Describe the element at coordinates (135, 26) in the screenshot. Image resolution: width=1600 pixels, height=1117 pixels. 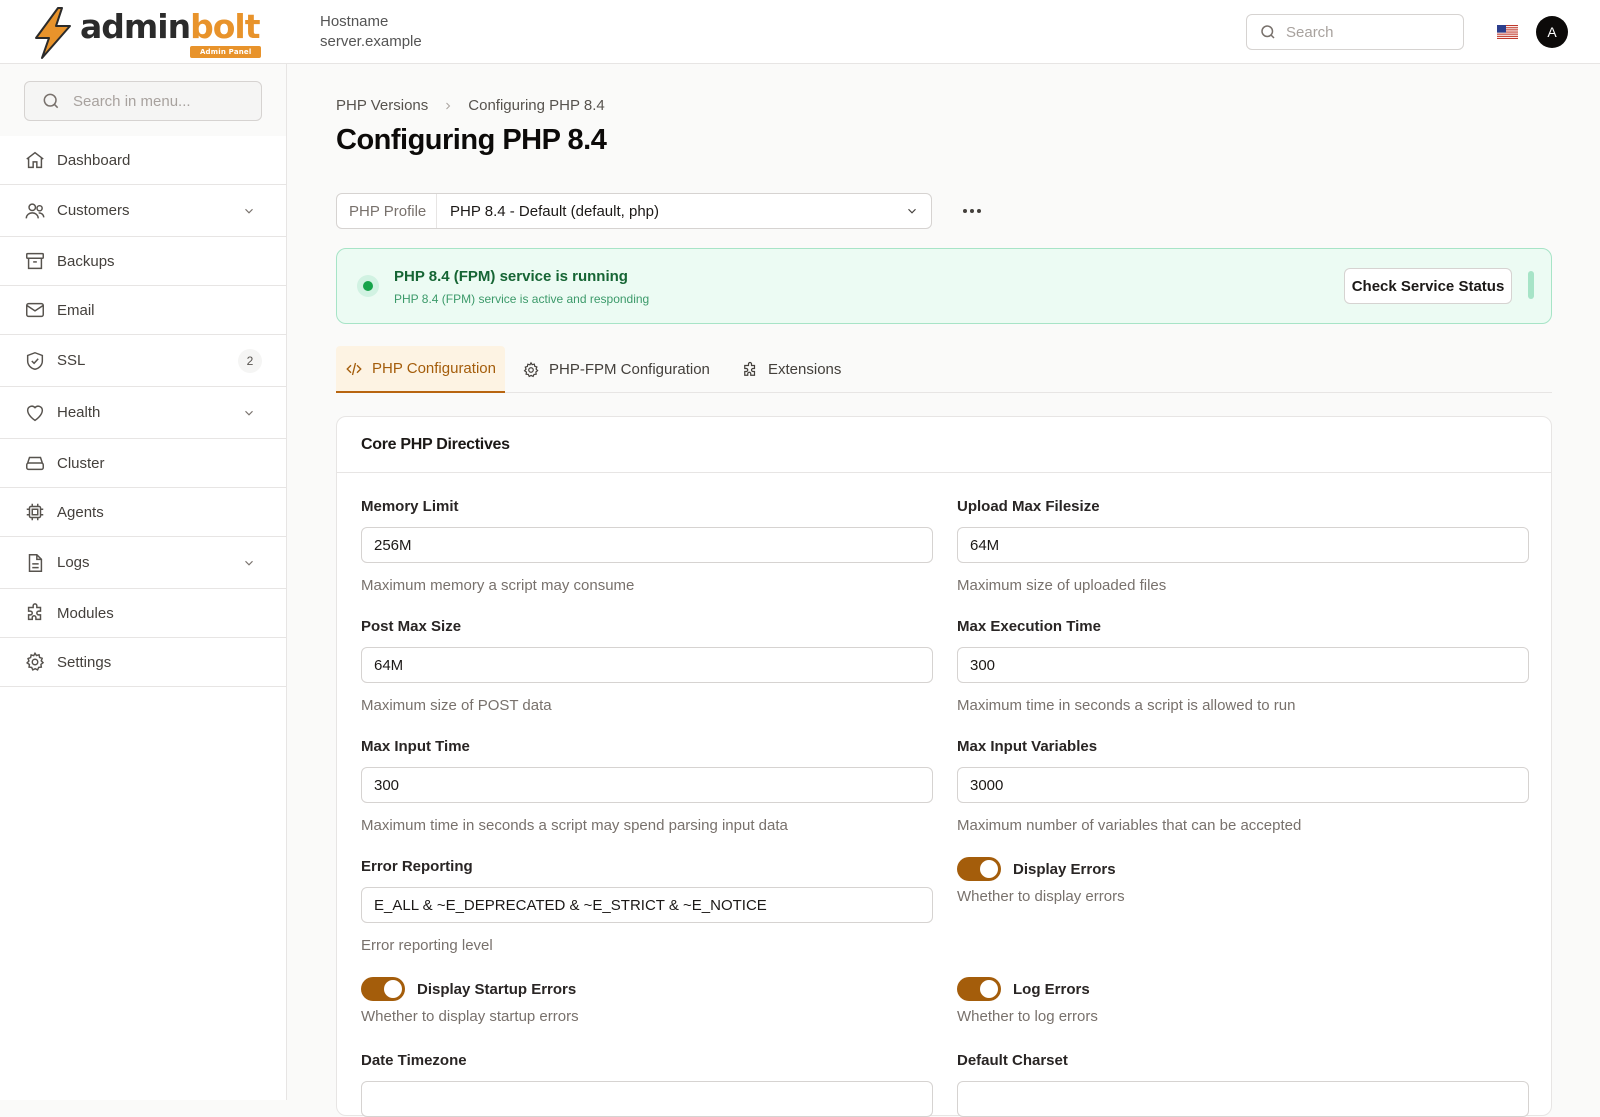
I see `logo-text-admin: admin` at that location.